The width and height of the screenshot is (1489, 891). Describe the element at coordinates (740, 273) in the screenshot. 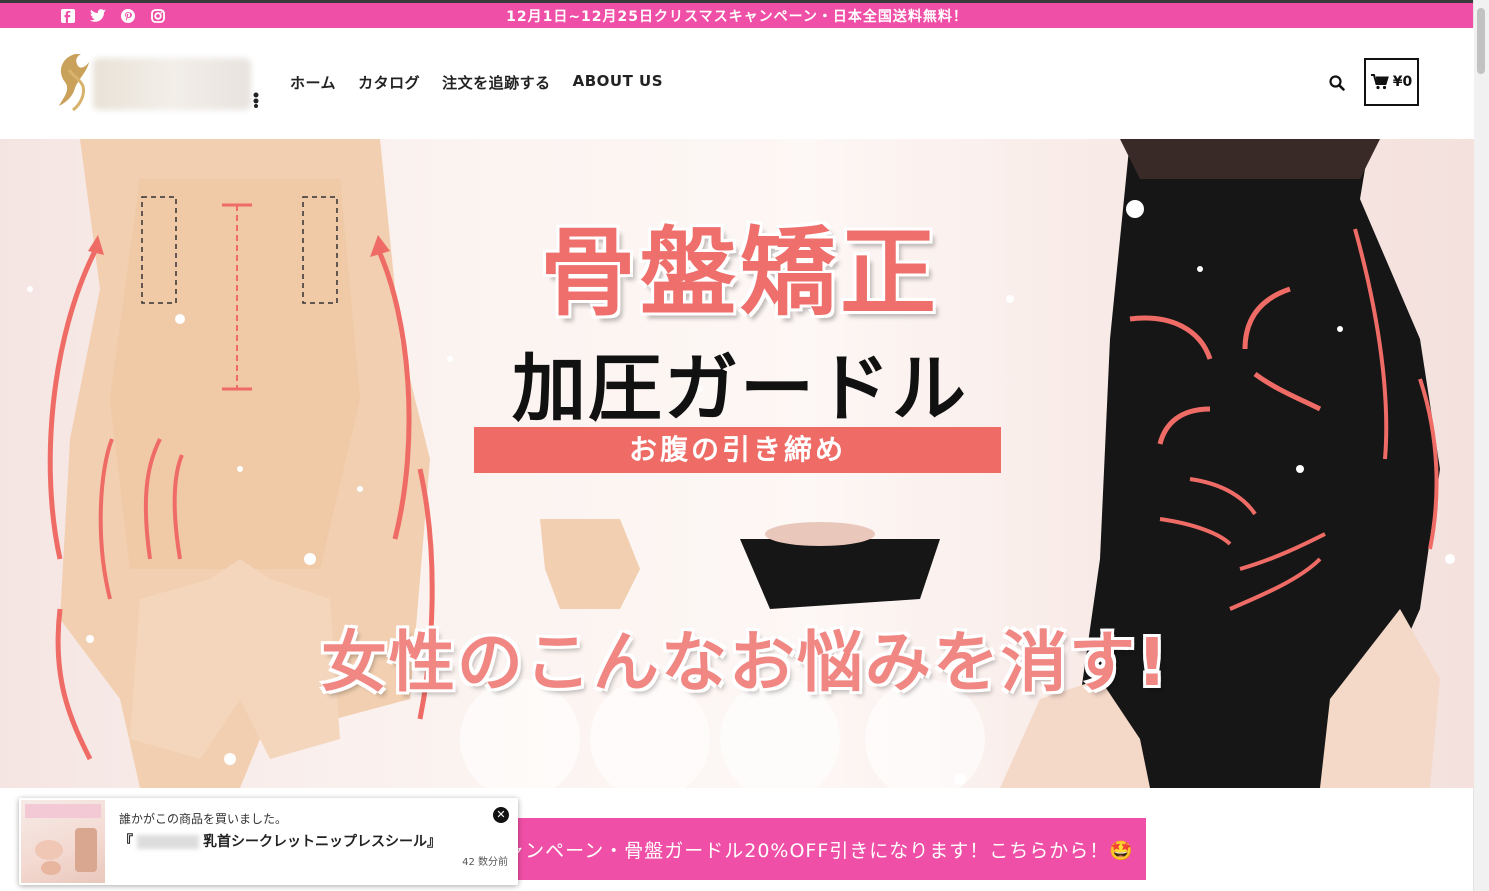

I see `hero-title: 骨盤矯正` at that location.